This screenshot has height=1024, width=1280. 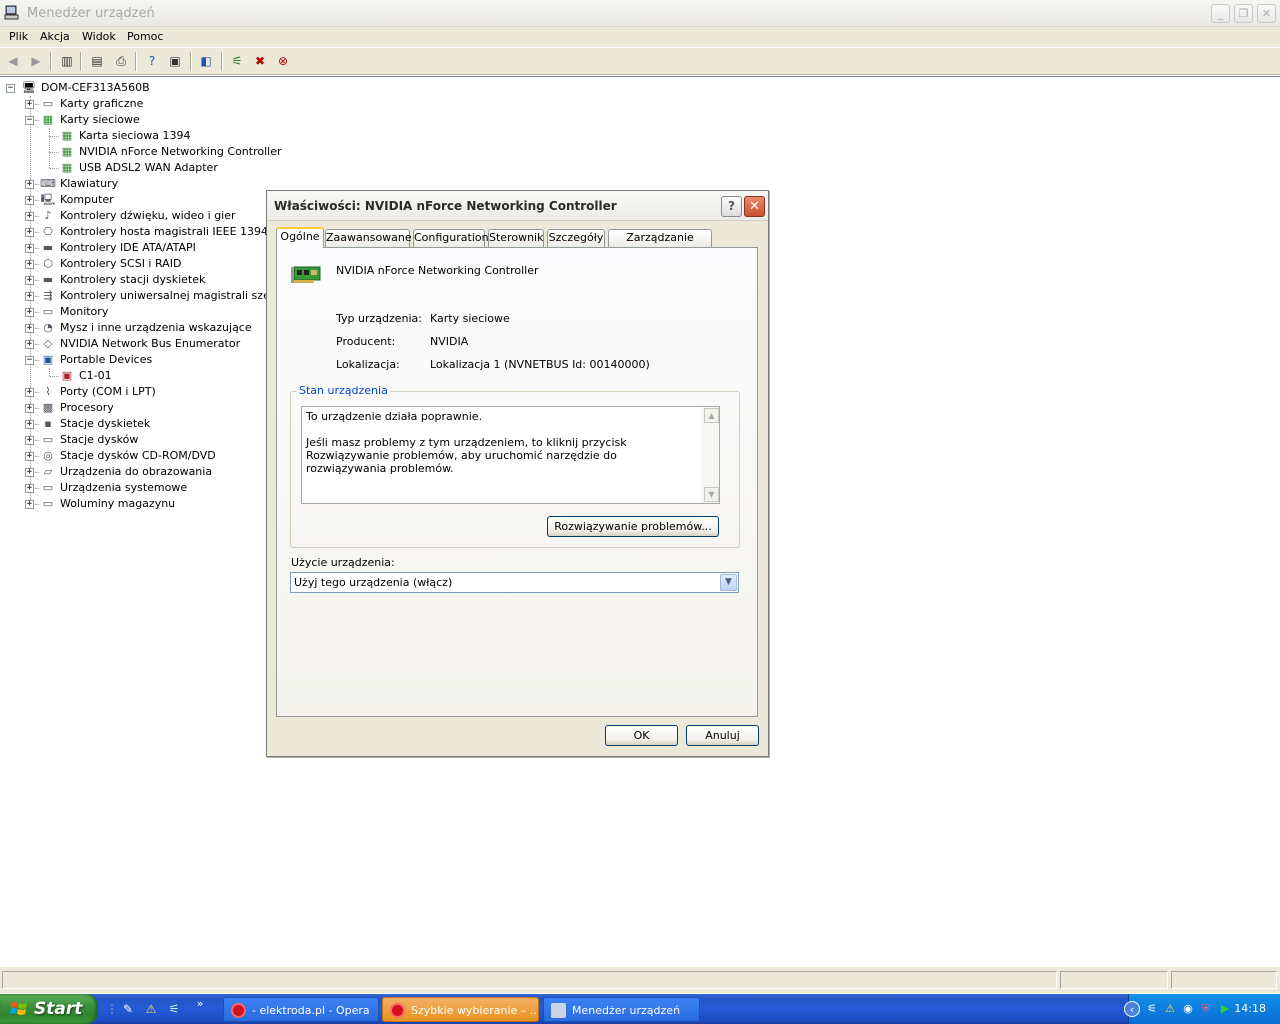 What do you see at coordinates (87, 407) in the screenshot?
I see `tree-category-label: Procesory` at bounding box center [87, 407].